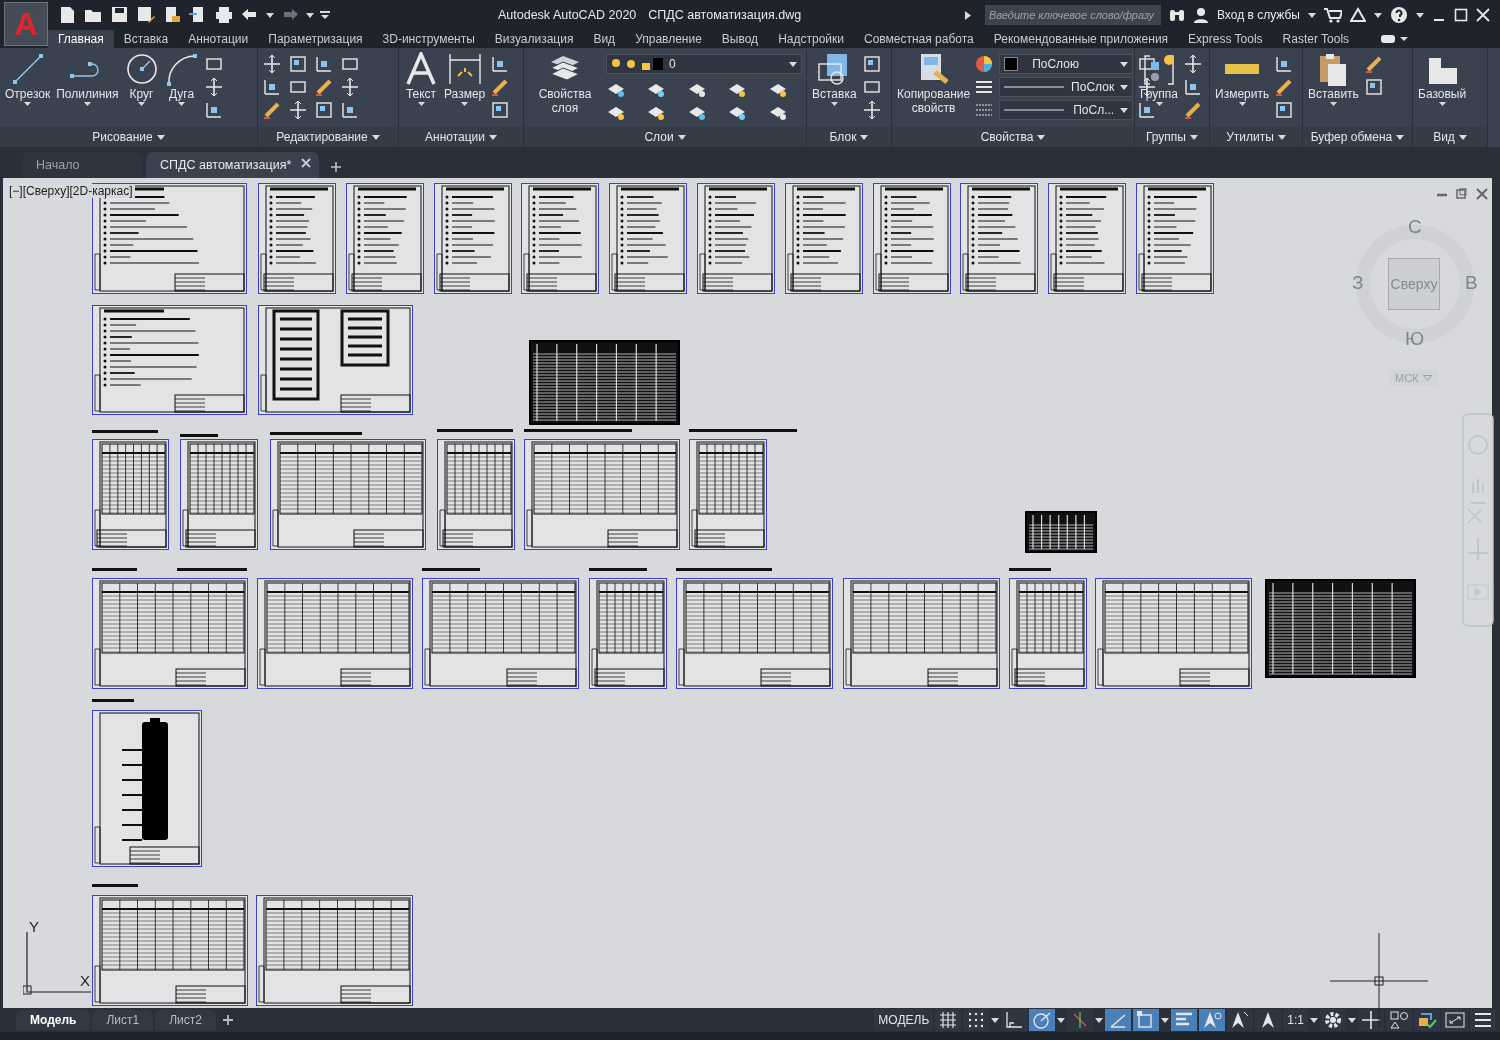  What do you see at coordinates (181, 79) in the screenshot?
I see `ribbon-tool-button: Дуга` at bounding box center [181, 79].